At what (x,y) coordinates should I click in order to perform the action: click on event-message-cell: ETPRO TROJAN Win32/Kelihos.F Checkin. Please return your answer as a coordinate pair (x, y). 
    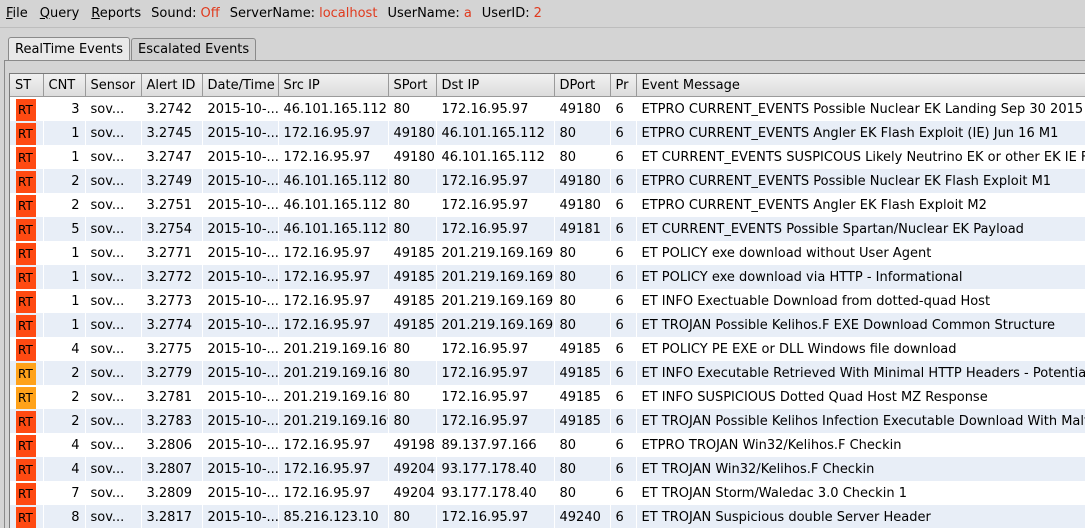
    Looking at the image, I should click on (860, 445).